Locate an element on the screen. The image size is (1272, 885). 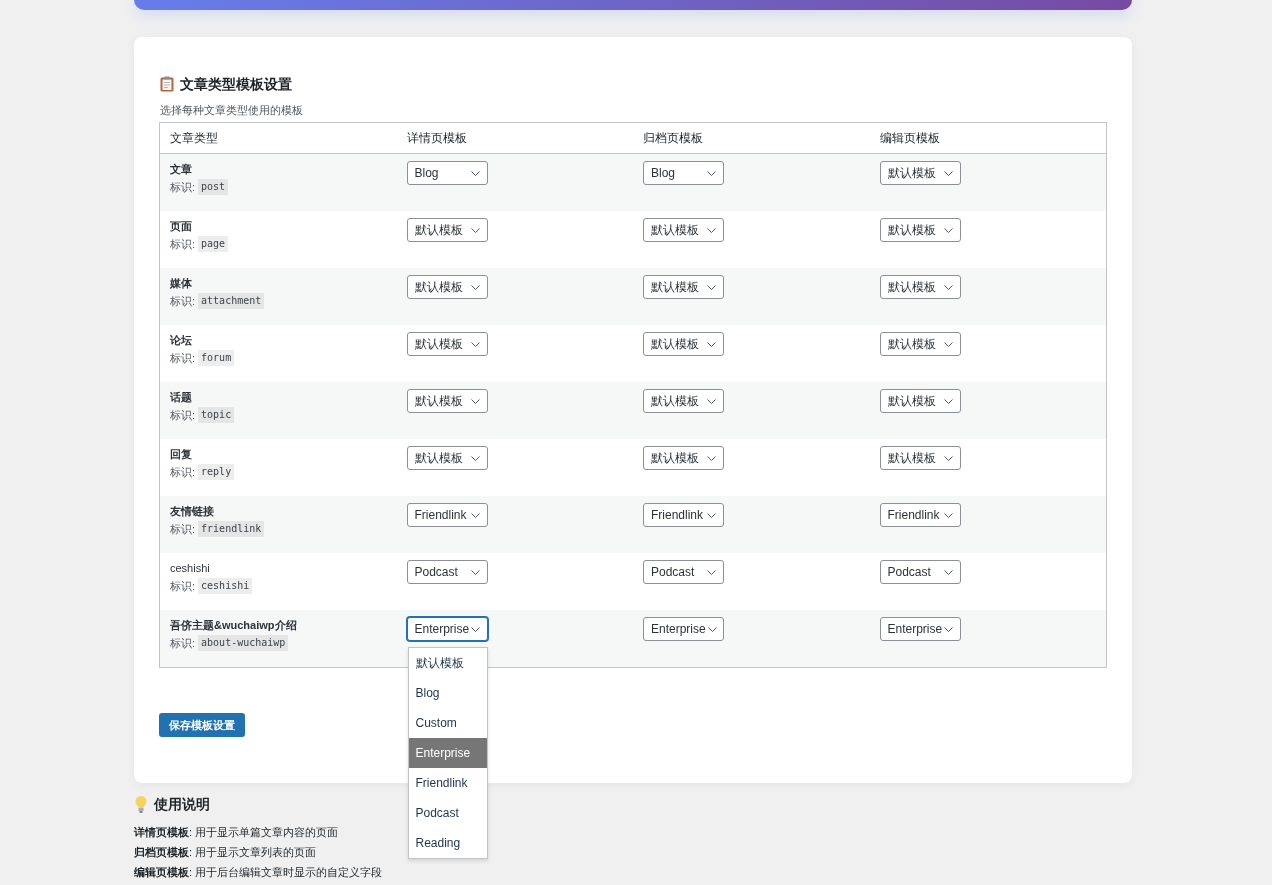
slug-code: topic is located at coordinates (216, 415).